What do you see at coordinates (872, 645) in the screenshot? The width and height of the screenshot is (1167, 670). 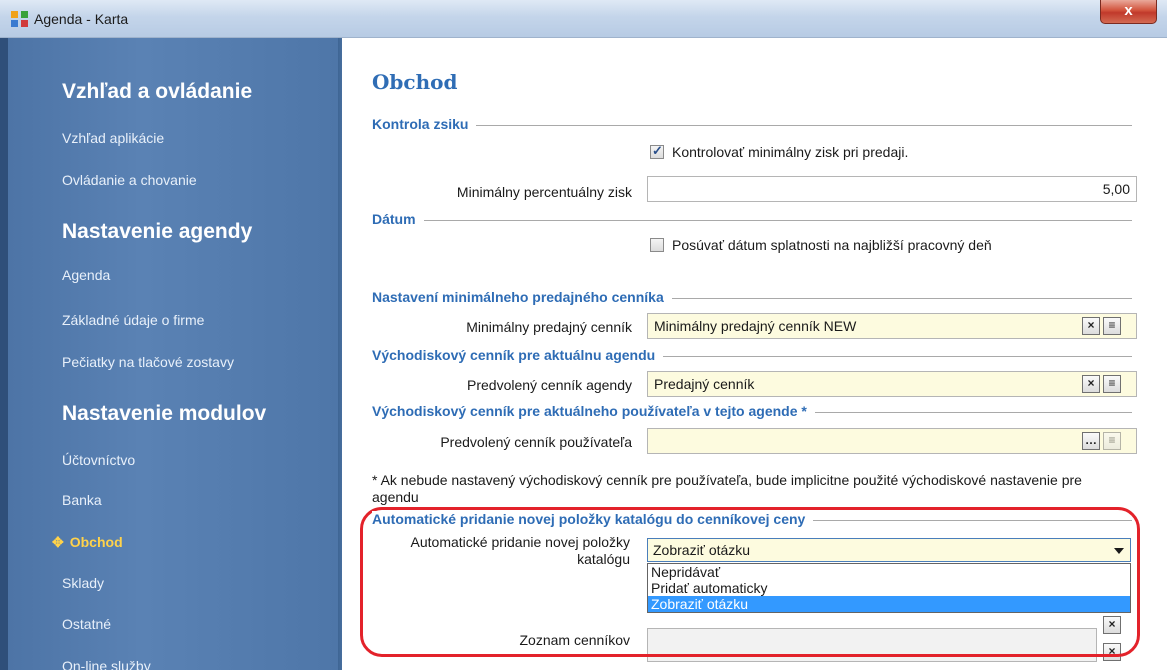 I see `price-list-field` at bounding box center [872, 645].